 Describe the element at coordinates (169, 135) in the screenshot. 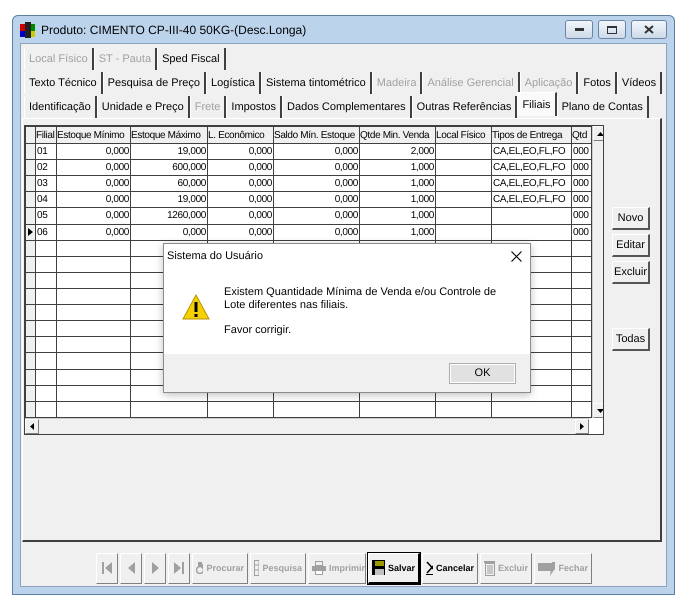

I see `column-header: Estoque Máximo` at that location.